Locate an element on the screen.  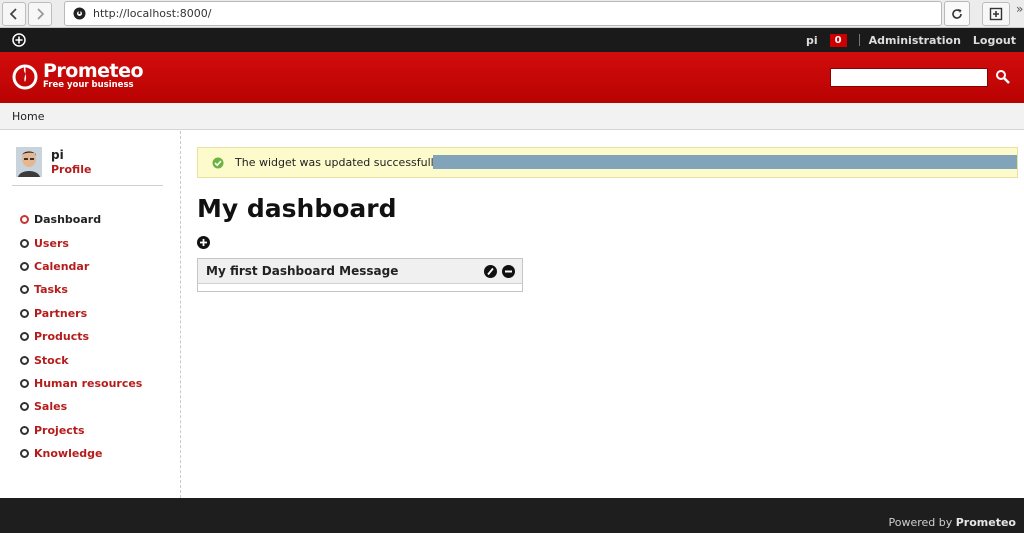
search-icon is located at coordinates (1003, 77).